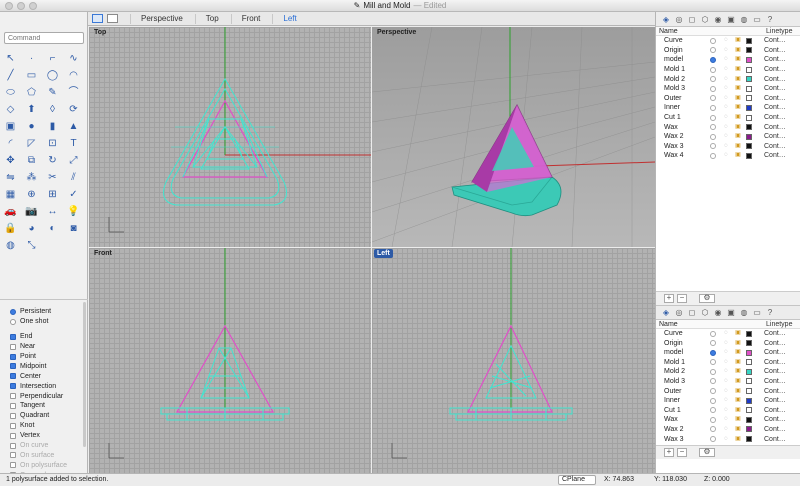 The image size is (800, 486). I want to click on material-icon: ◍, so click(744, 19).